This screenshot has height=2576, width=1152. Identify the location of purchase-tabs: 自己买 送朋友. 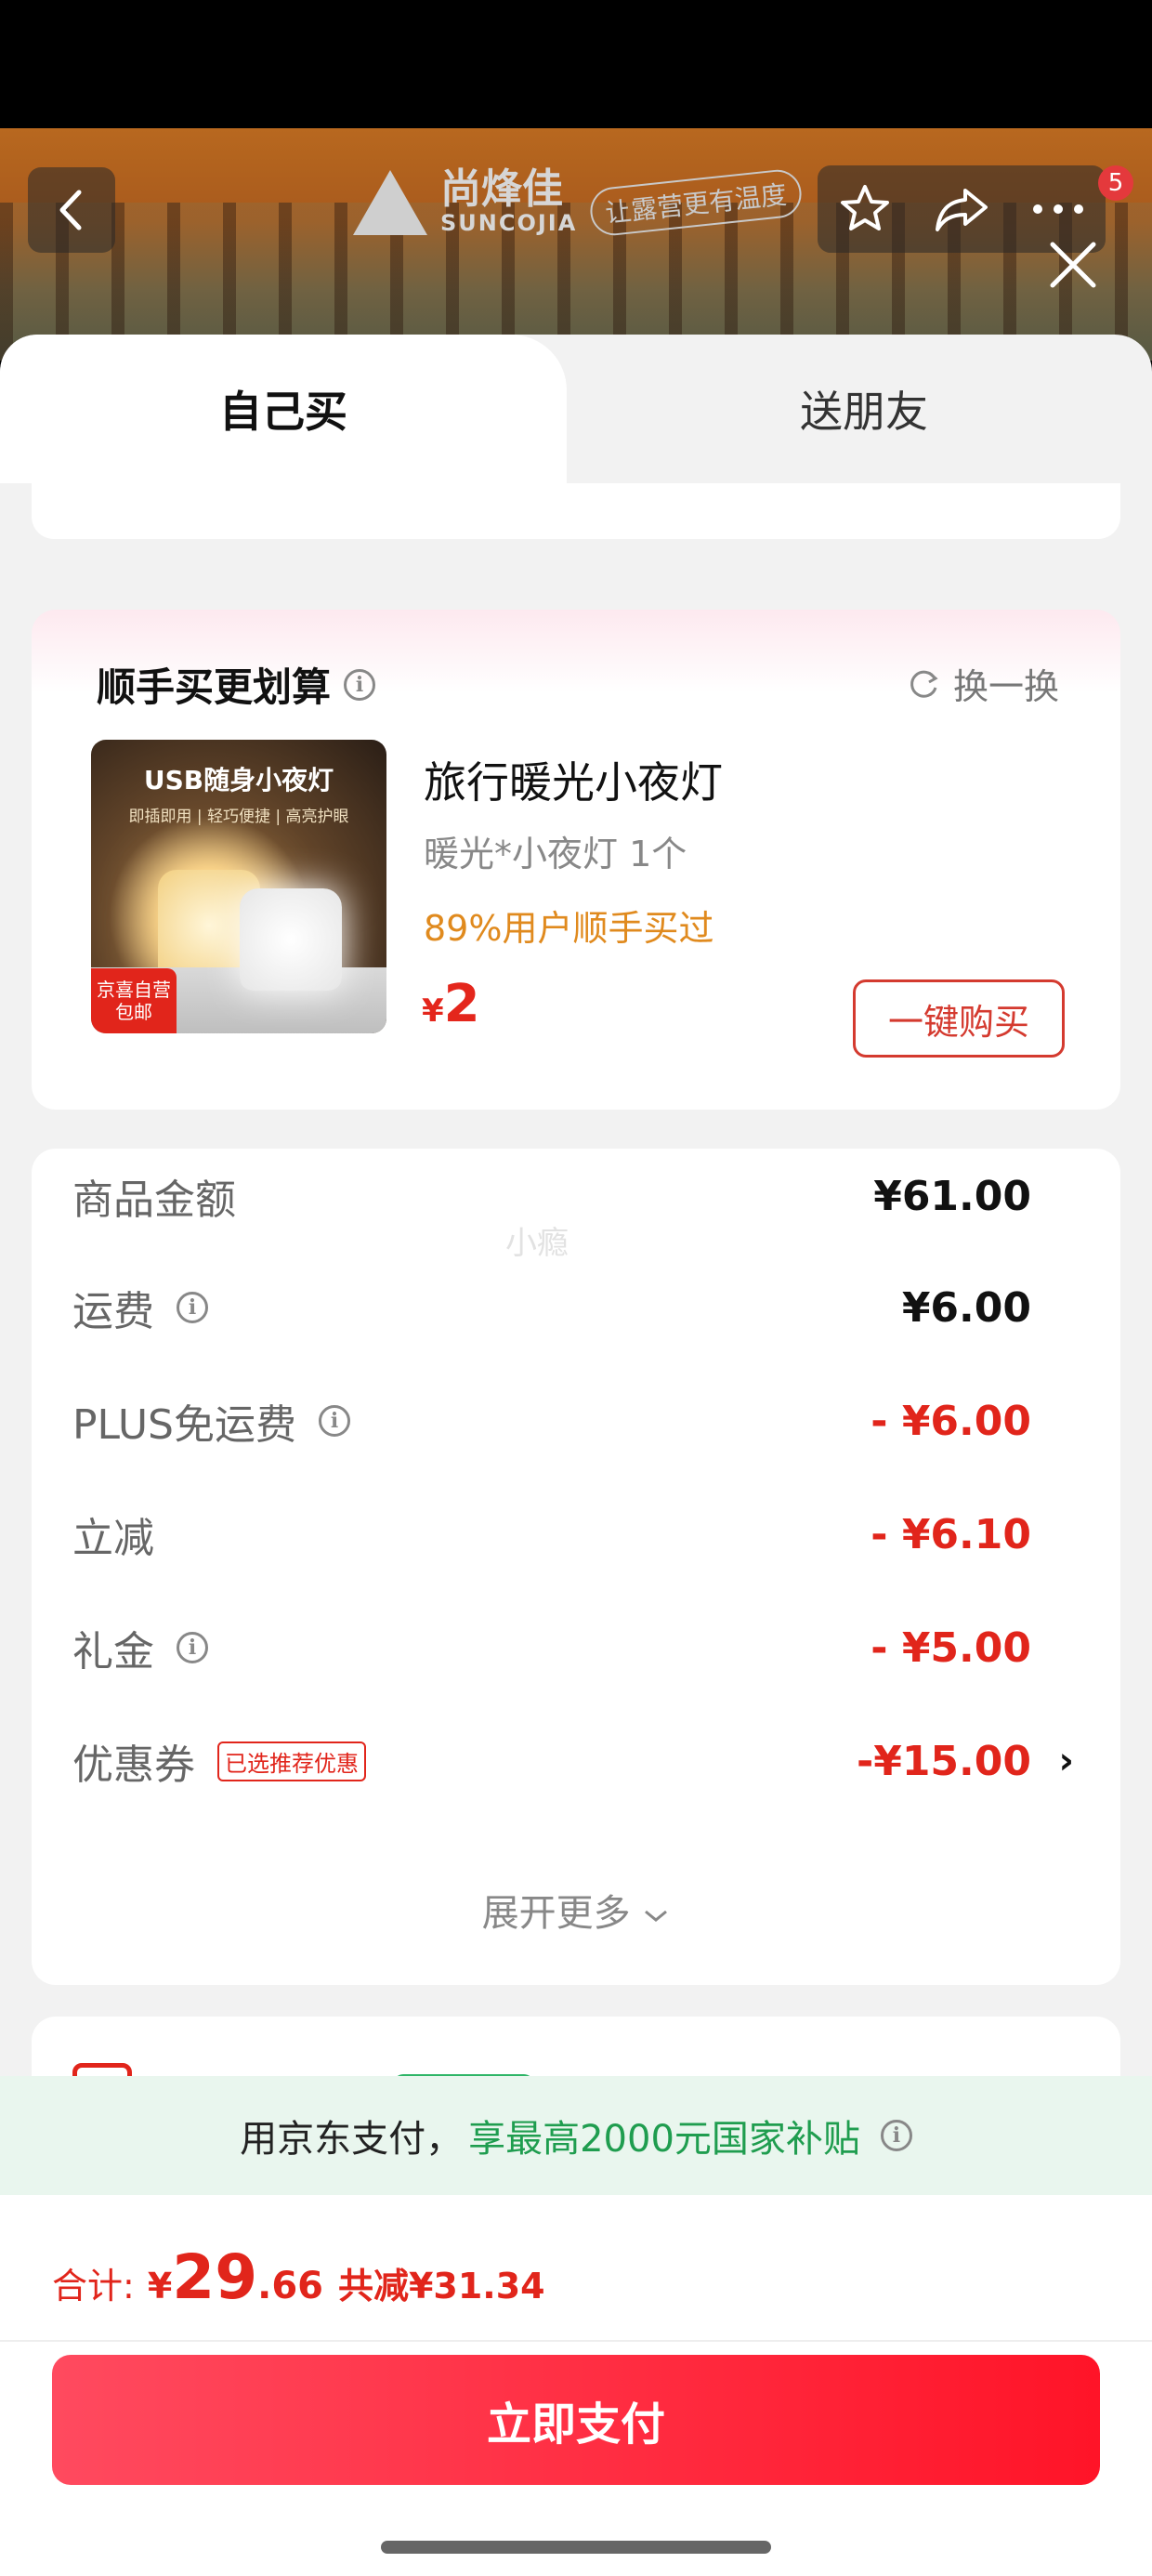
(576, 409).